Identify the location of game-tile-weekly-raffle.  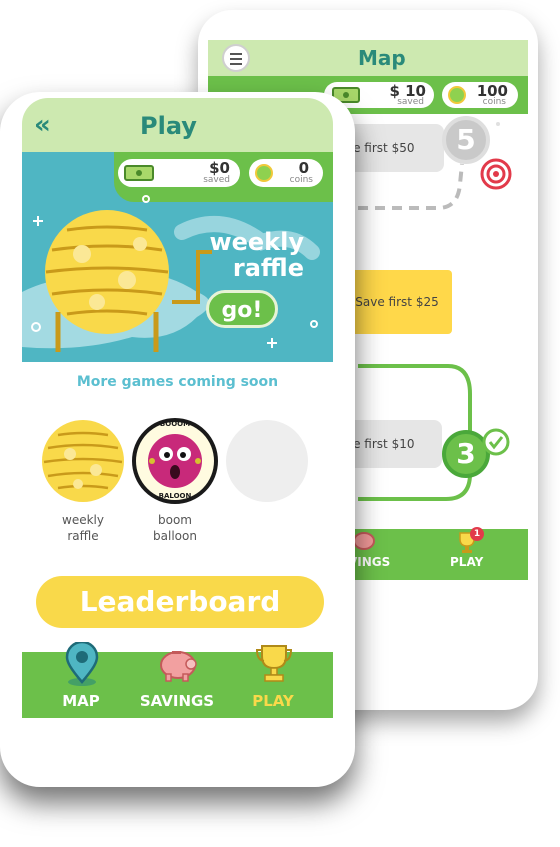
(83, 461).